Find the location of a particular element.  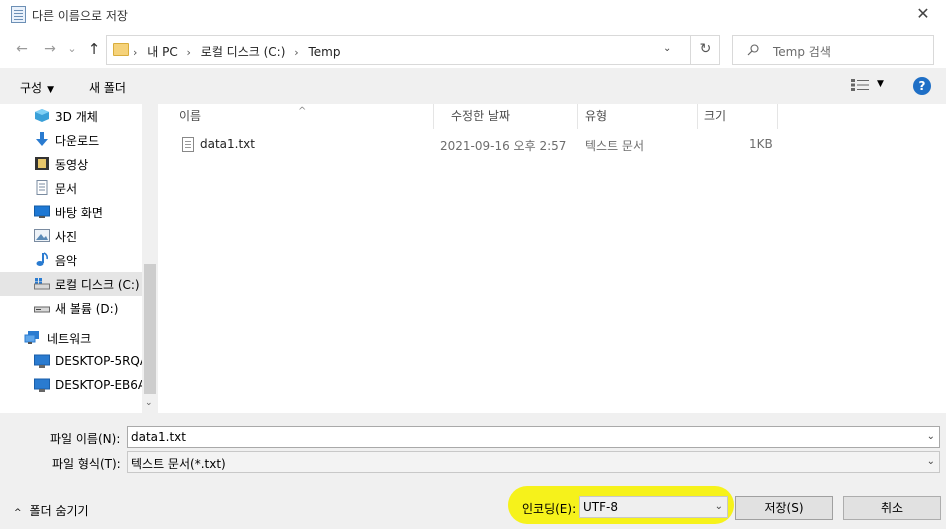

sidebar-item-3d-objects: 3D 개체 is located at coordinates (71, 116).